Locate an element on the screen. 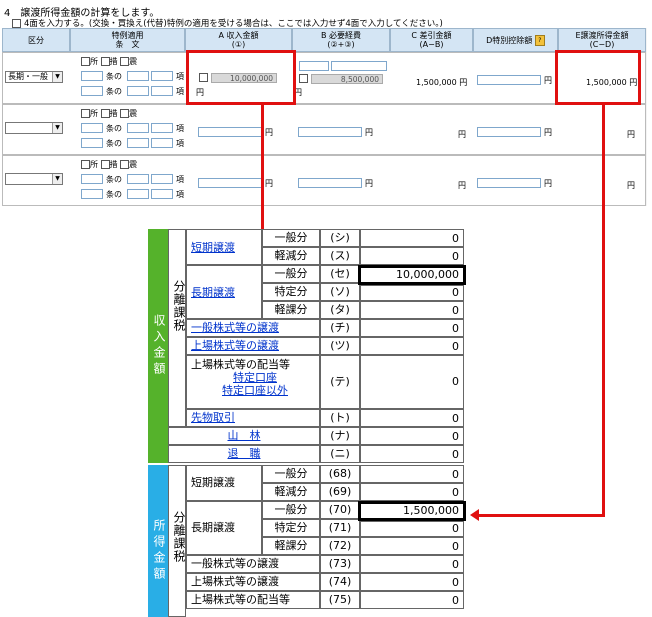 The image size is (652, 617). transfer-income-2: 円 is located at coordinates (631, 134).